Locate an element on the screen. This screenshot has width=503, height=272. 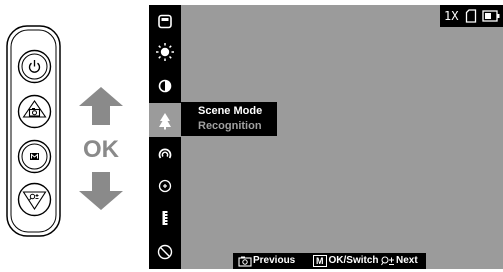
reticle-icon is located at coordinates (165, 186).